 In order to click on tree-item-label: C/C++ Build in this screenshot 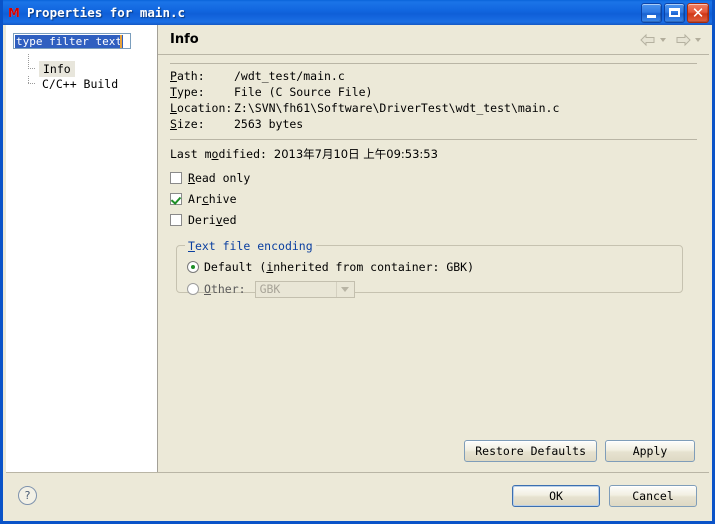, I will do `click(80, 83)`.